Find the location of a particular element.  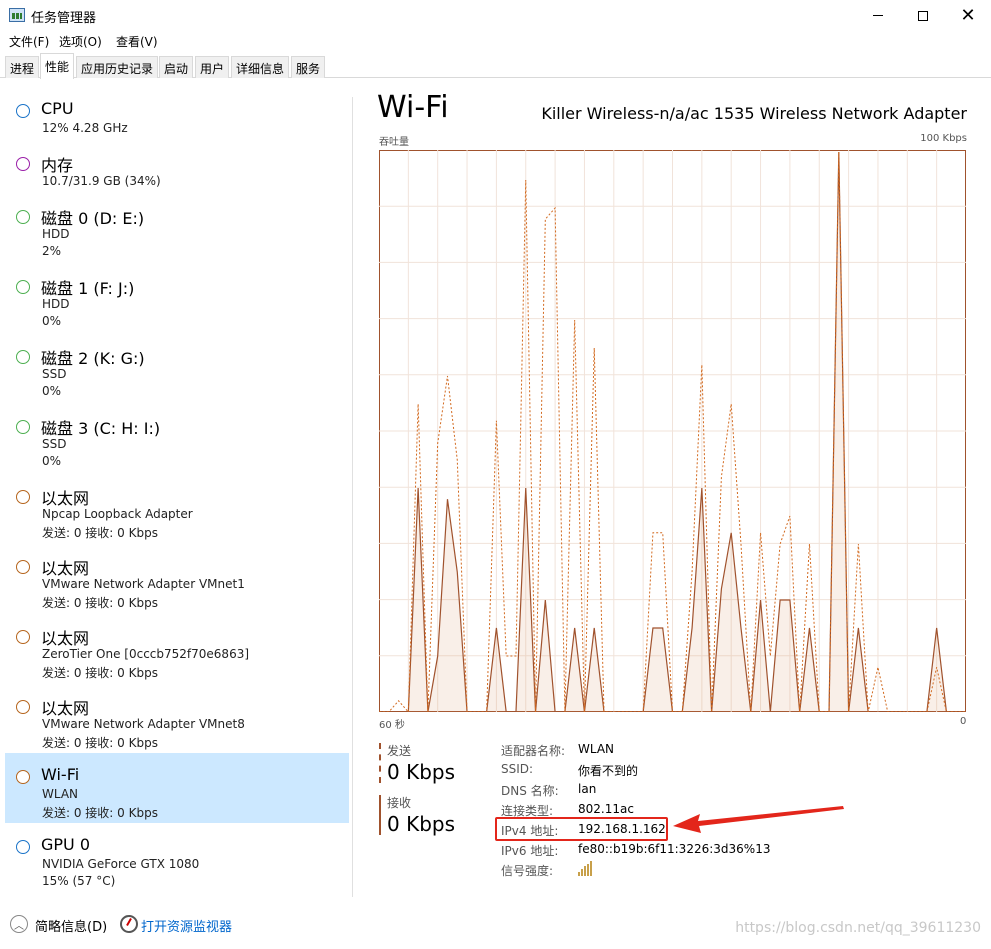

send-legend-marker is located at coordinates (380, 763).